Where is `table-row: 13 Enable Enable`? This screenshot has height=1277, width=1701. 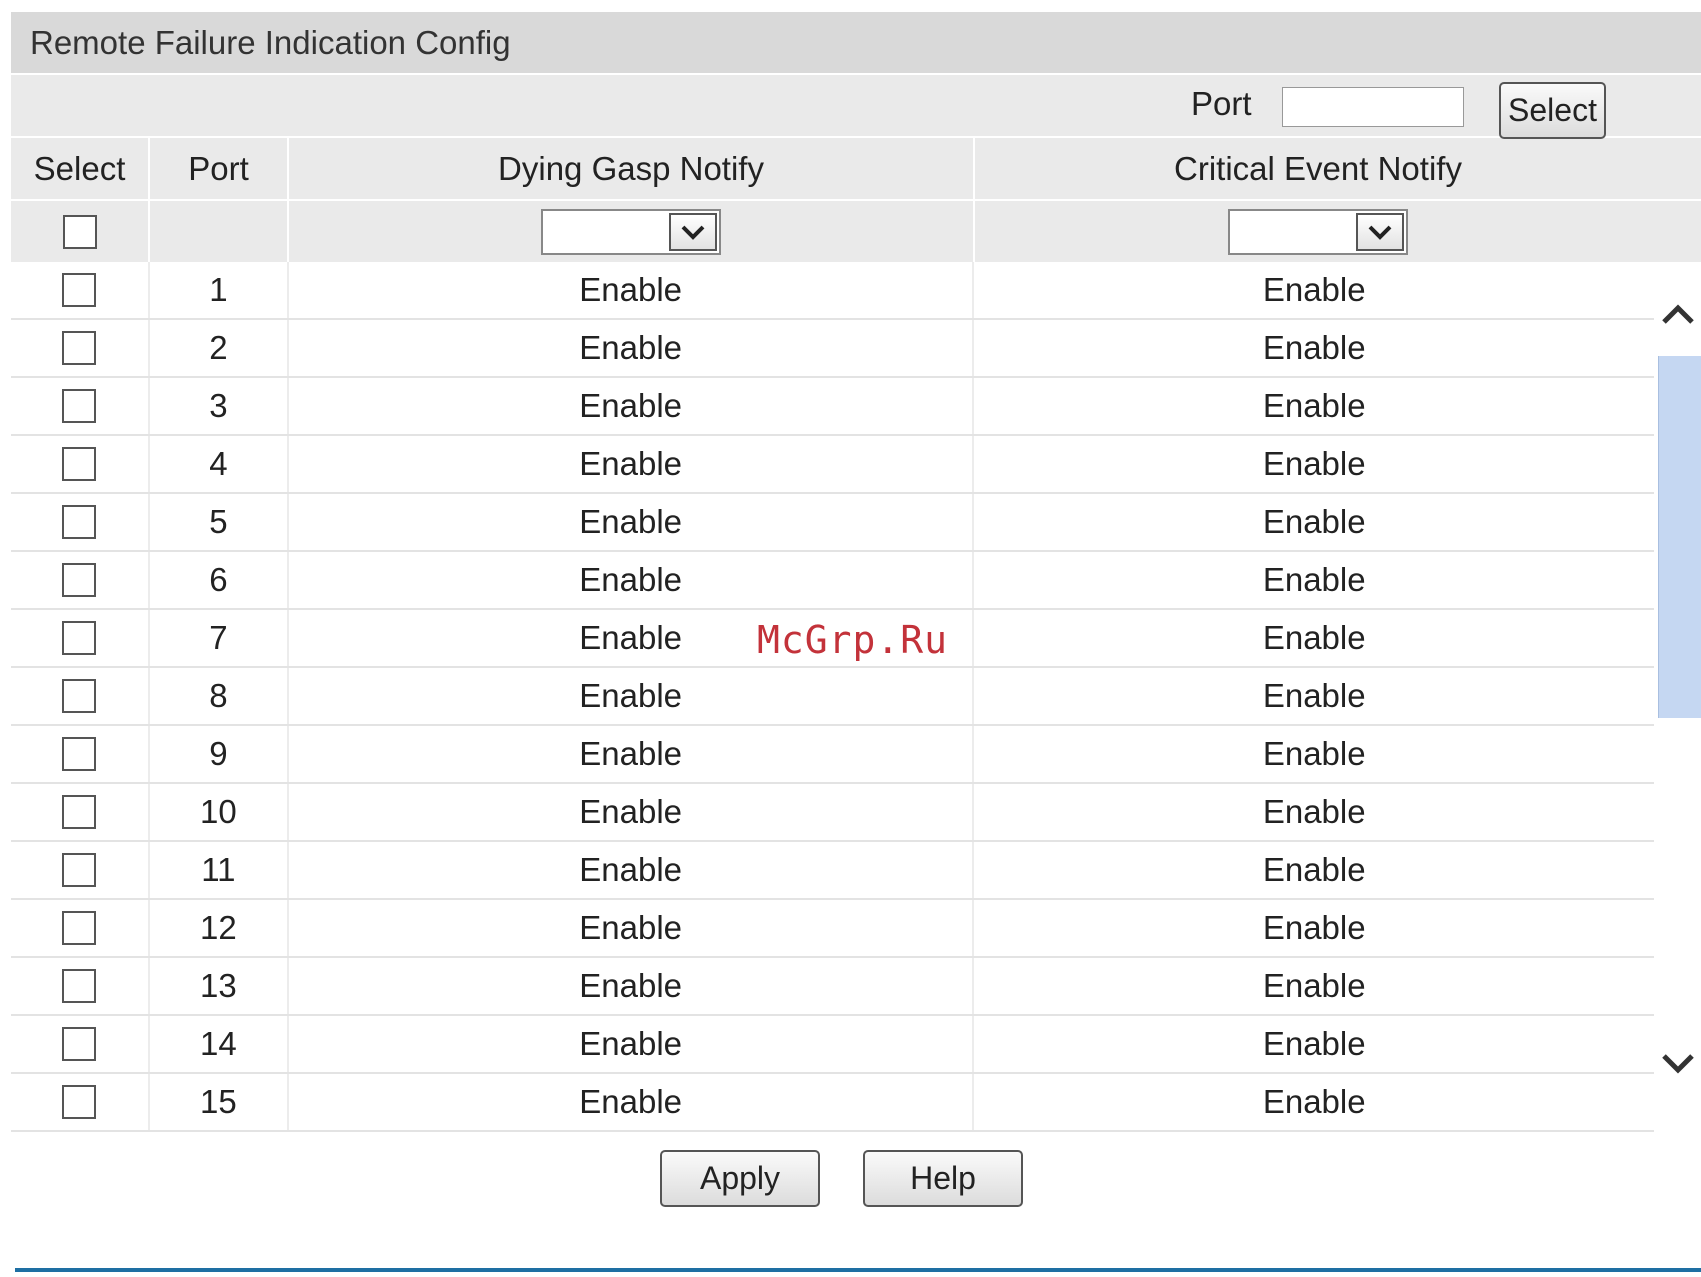
table-row: 13 Enable Enable is located at coordinates (832, 987).